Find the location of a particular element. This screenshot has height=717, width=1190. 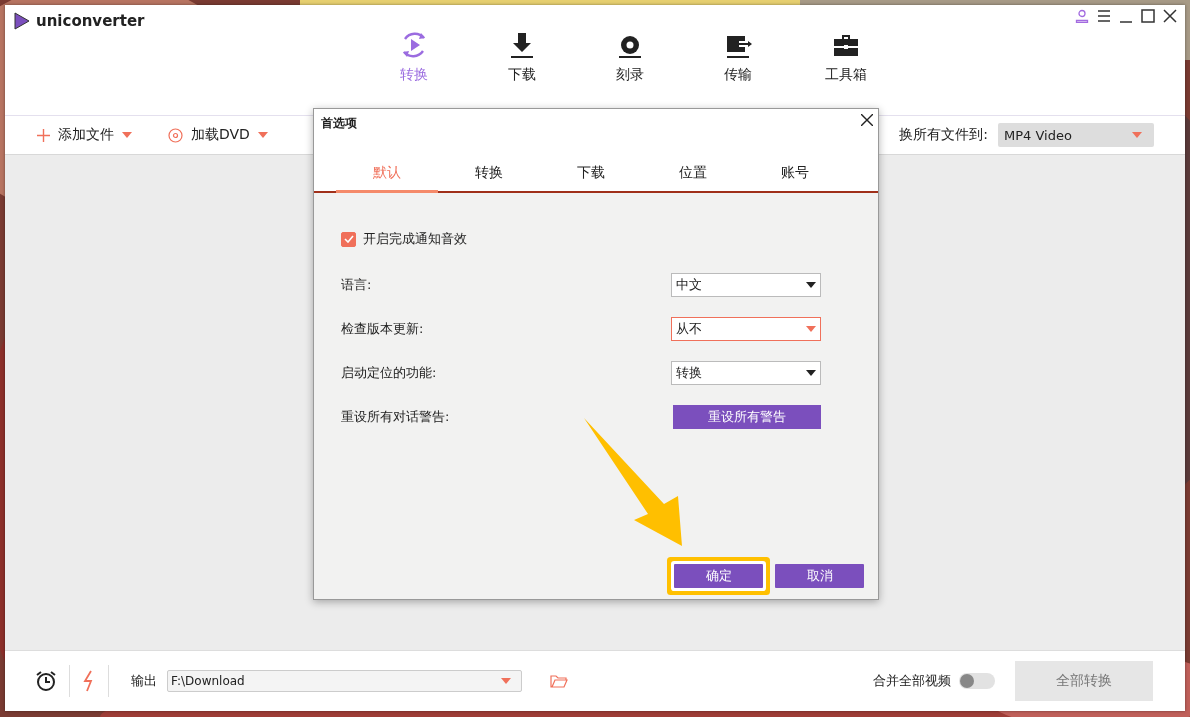

reset-warnings-button: 重设所有警告 is located at coordinates (747, 417).